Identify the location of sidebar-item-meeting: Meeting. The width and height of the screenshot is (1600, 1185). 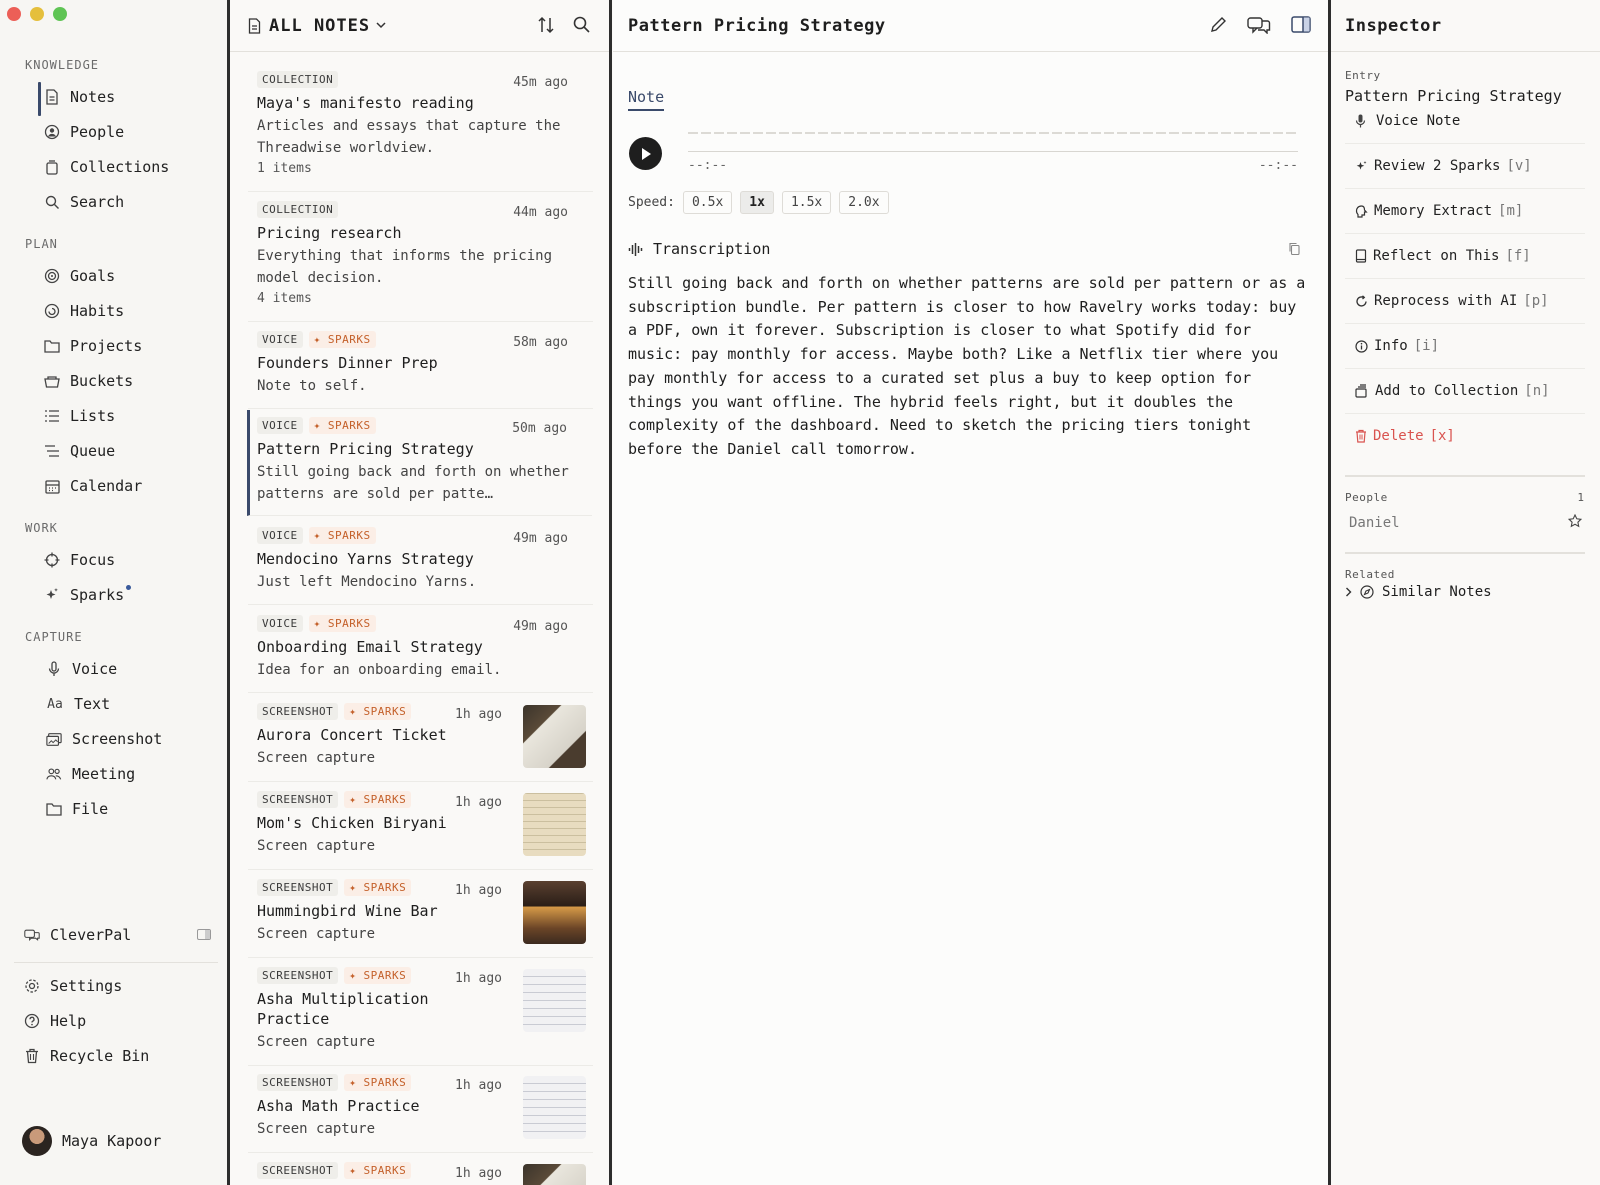
(131, 774).